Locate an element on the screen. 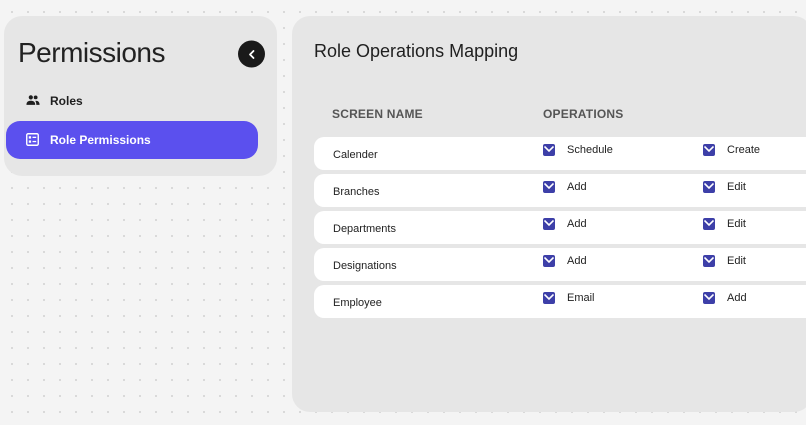  column-header-screen-name: SCREEN NAME is located at coordinates (377, 114).